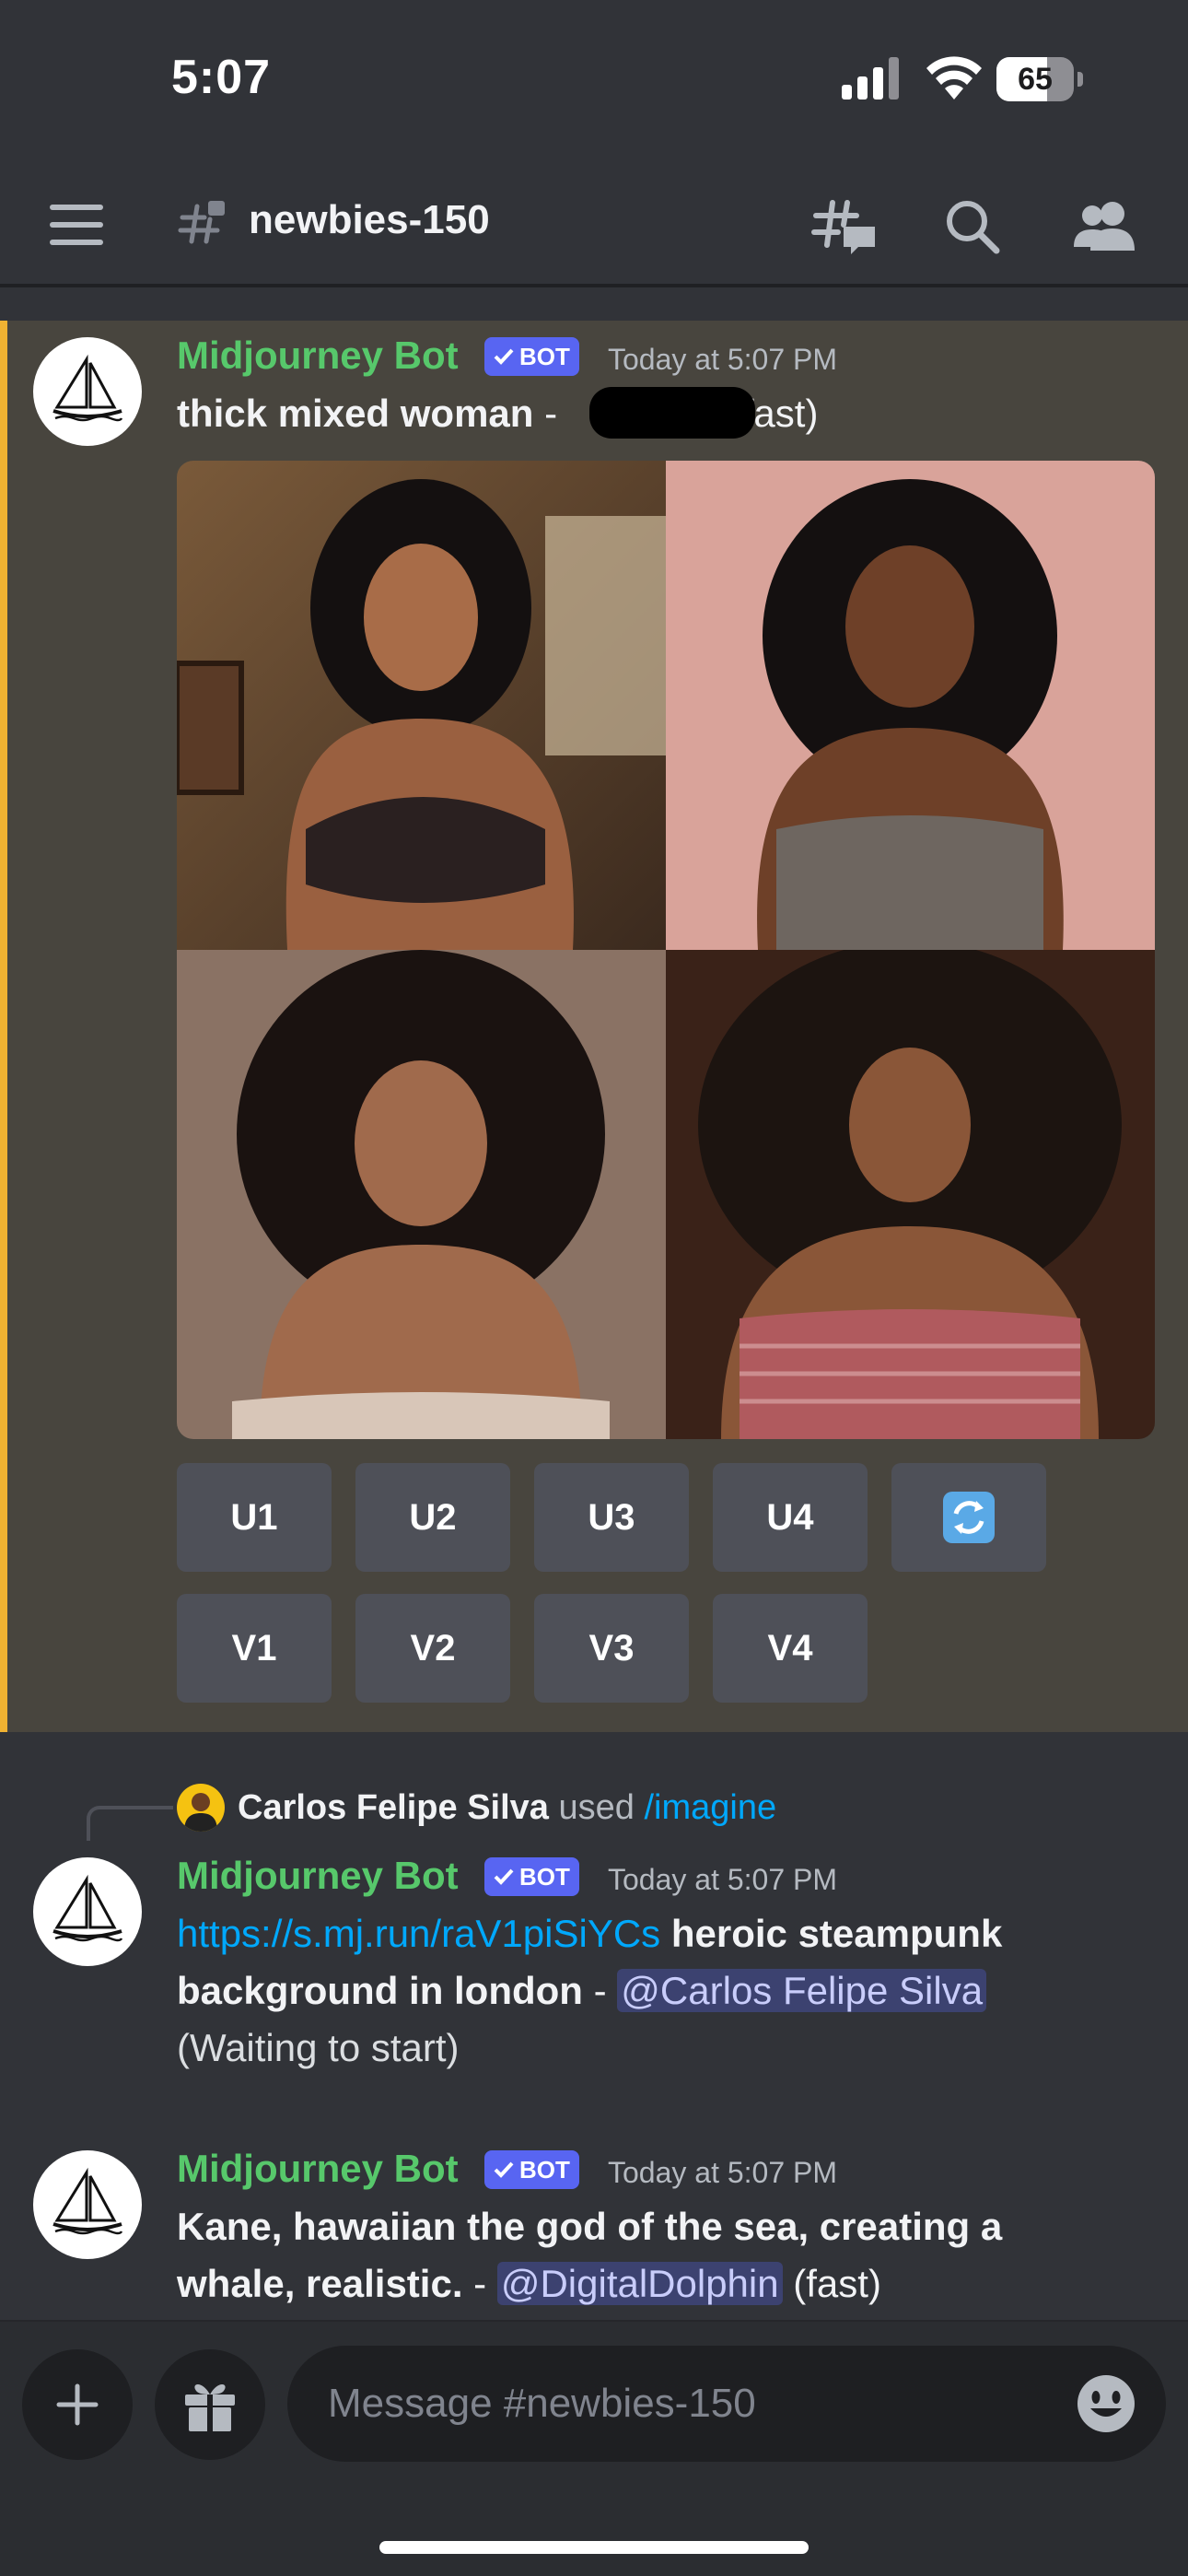 This screenshot has width=1188, height=2576. What do you see at coordinates (639, 2283) in the screenshot?
I see `user-mention: @DigitalDolphin` at bounding box center [639, 2283].